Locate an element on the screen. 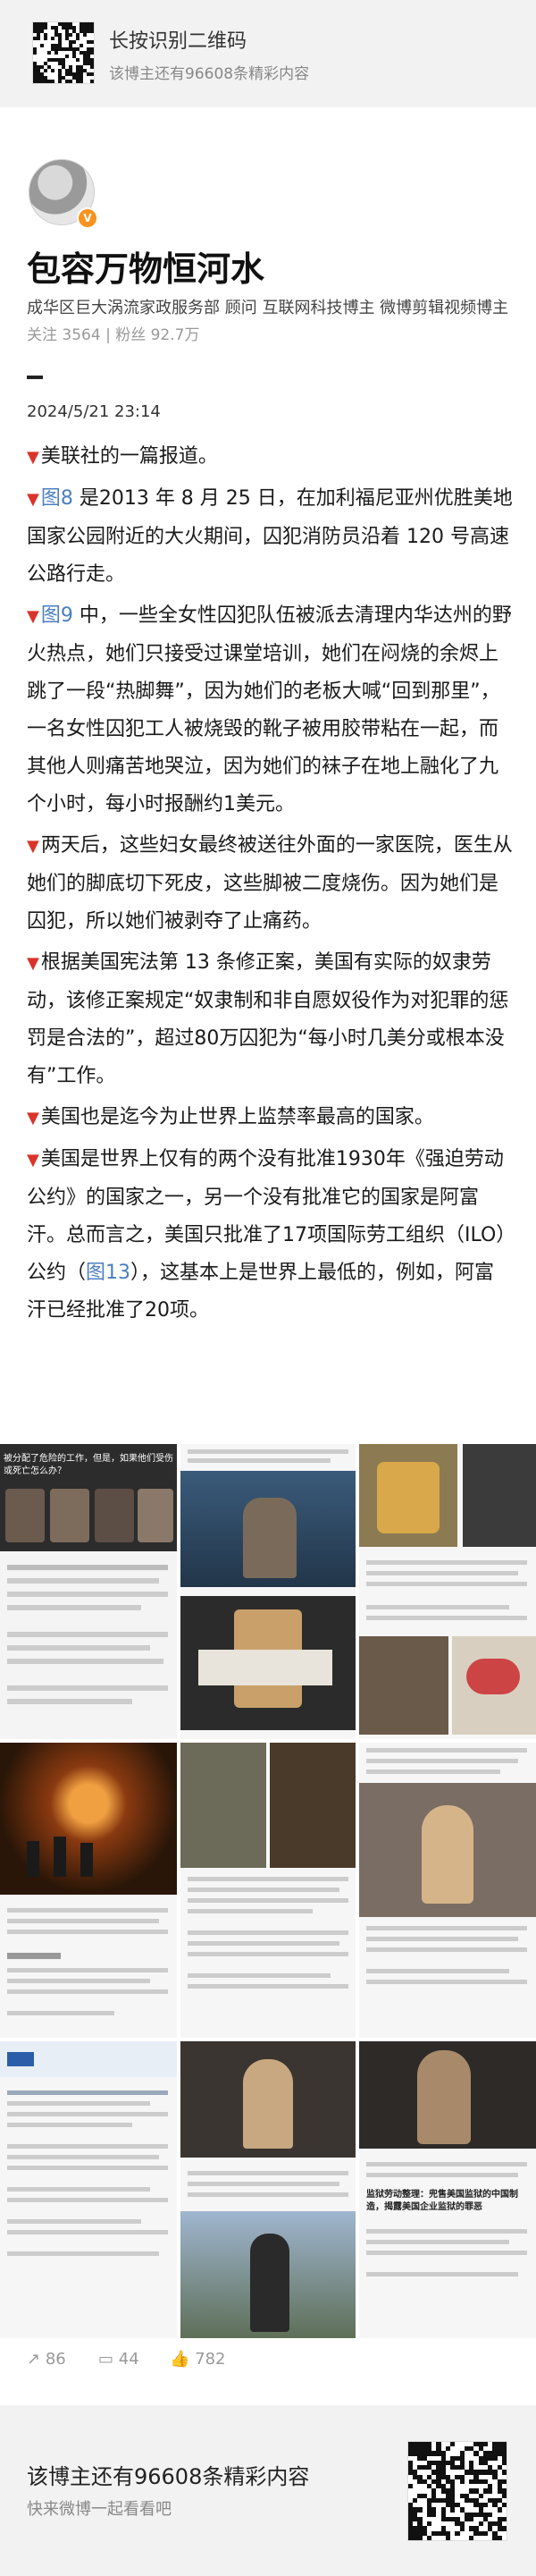 The height and width of the screenshot is (2576, 536). action-bar: ↗ 86 ▭ 44 👍 782 is located at coordinates (268, 2365).